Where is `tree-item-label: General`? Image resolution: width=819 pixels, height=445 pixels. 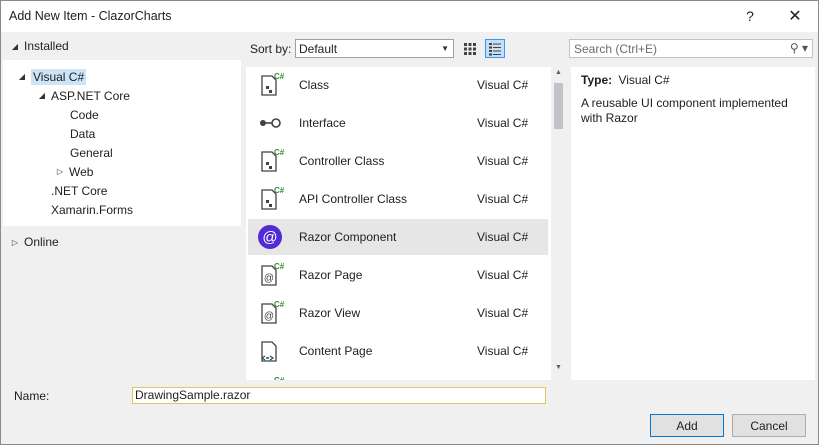
tree-item-label: General is located at coordinates (91, 152).